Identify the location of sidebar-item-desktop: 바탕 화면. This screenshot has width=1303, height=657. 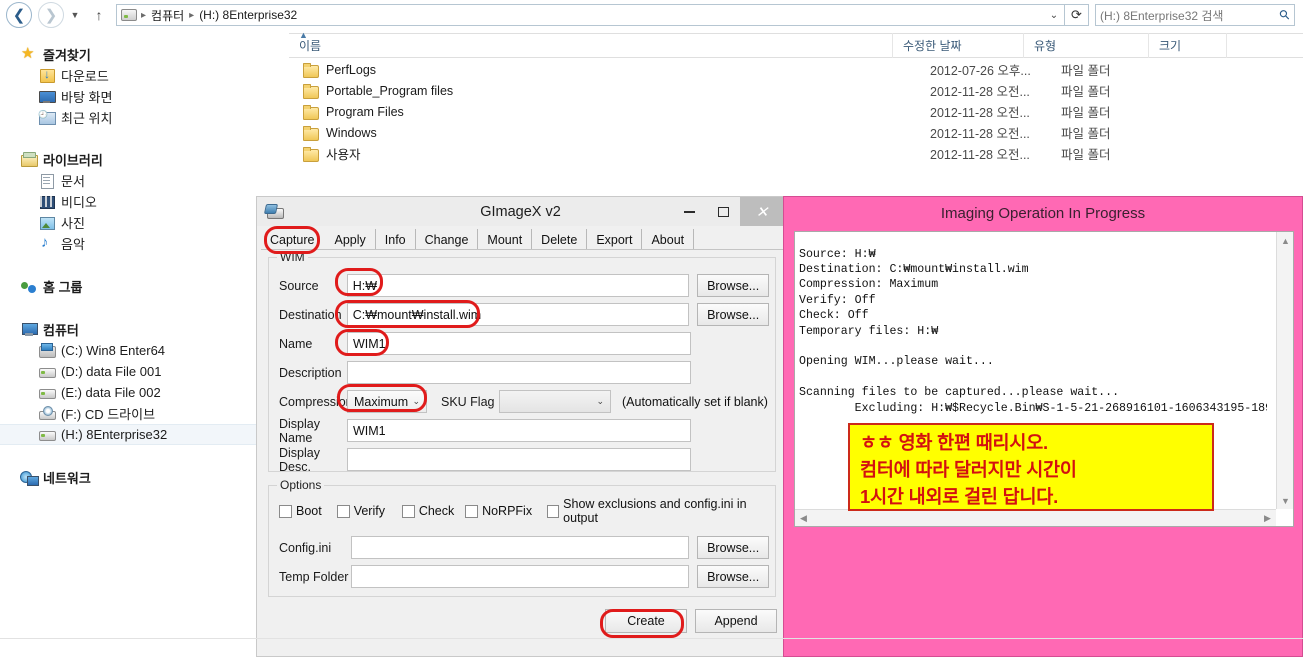
(144, 96).